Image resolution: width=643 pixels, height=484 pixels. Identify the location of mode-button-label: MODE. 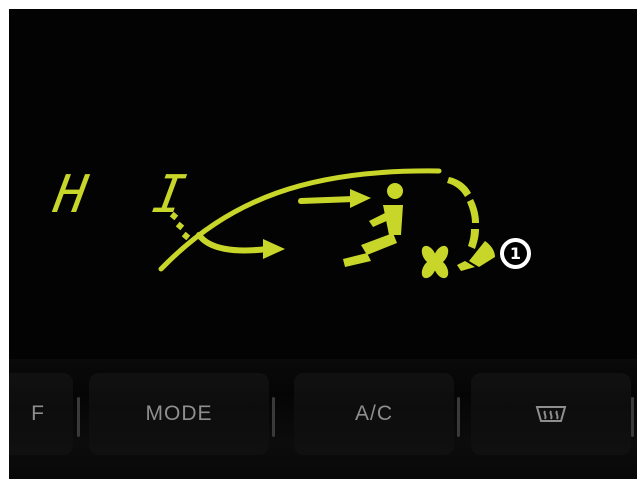
(179, 413).